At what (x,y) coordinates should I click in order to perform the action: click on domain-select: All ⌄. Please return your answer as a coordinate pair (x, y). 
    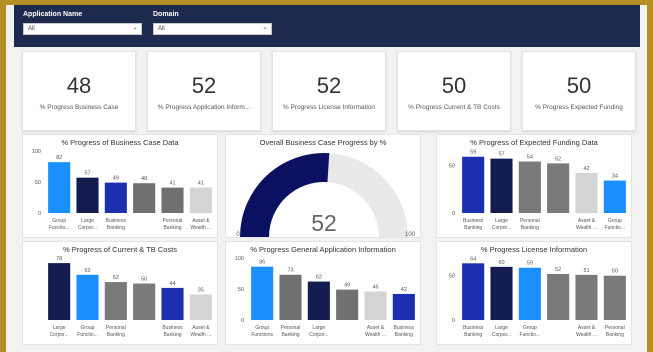
    Looking at the image, I should click on (212, 29).